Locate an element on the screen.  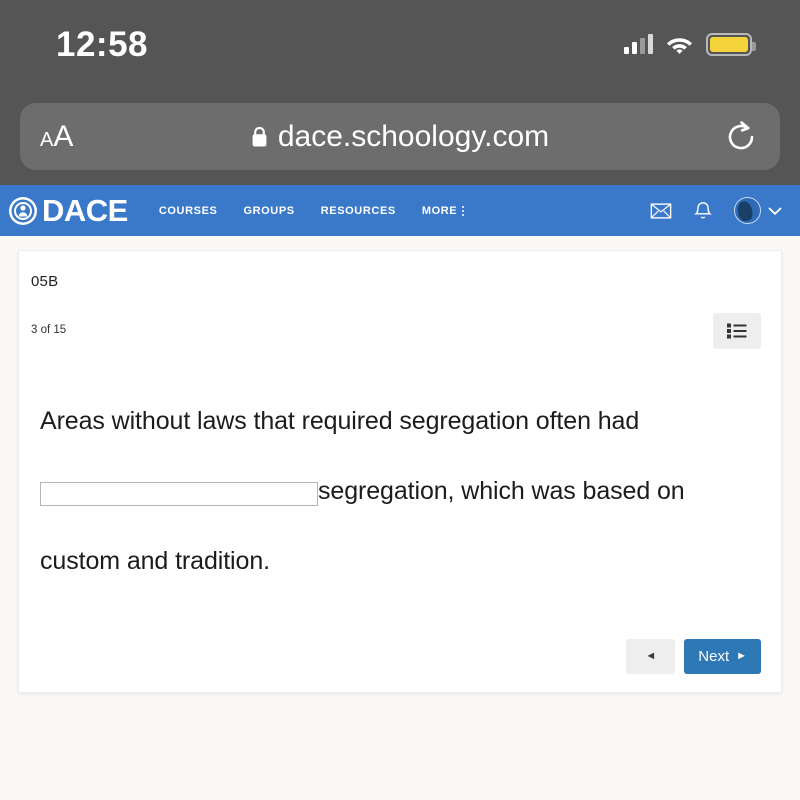
lock-icon is located at coordinates (259, 136).